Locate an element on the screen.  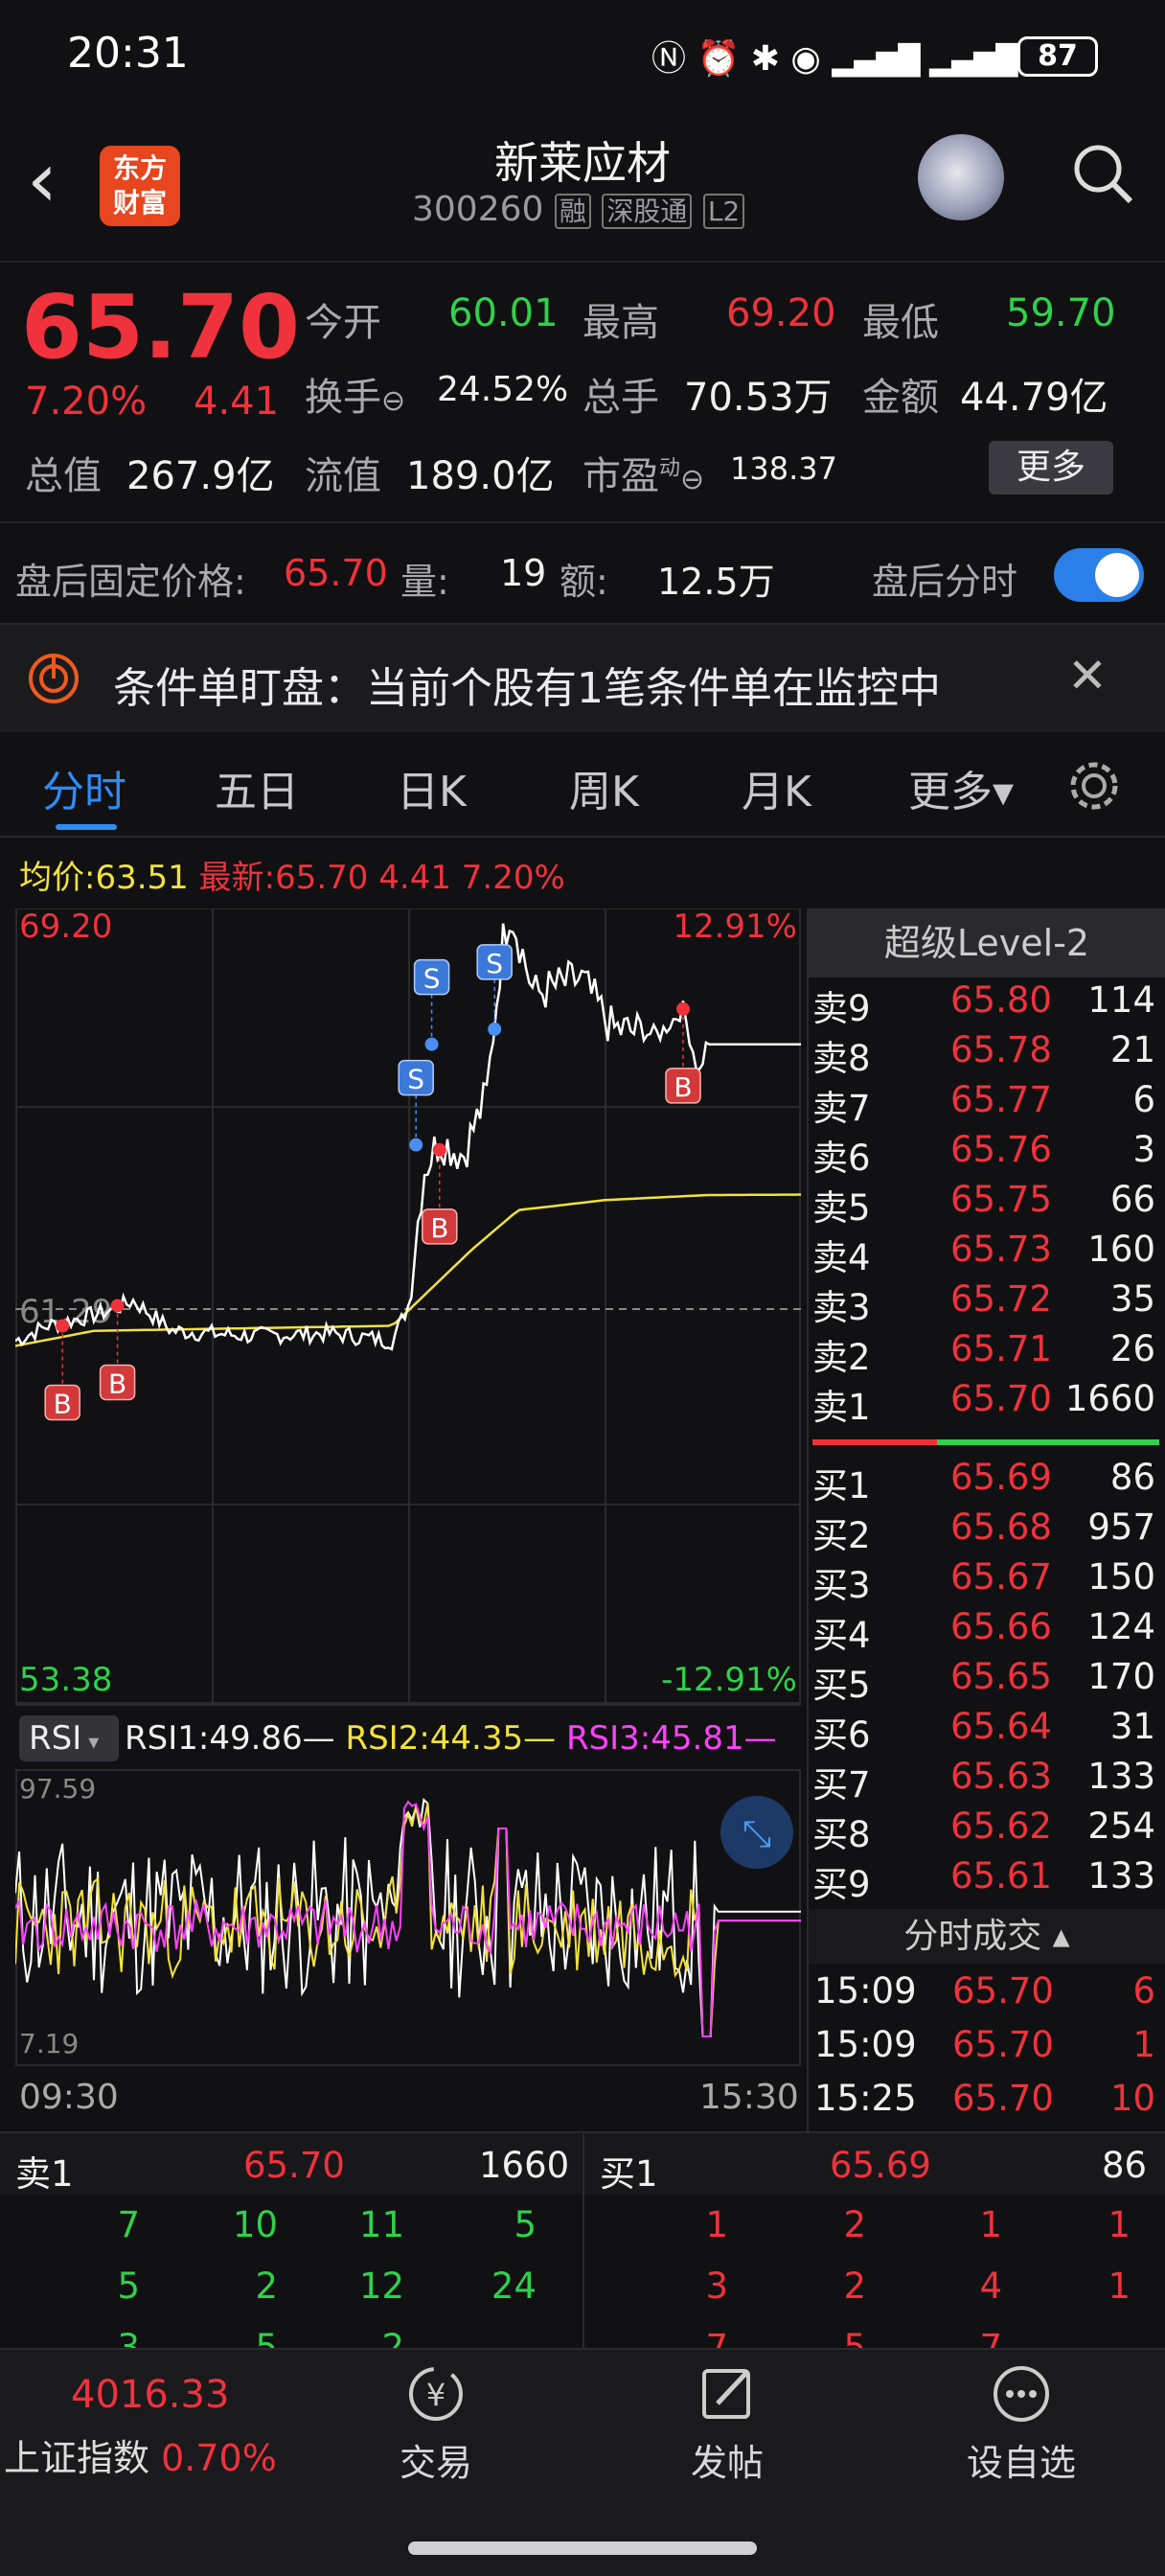
tab-weekly-k: 周K is located at coordinates (604, 787).